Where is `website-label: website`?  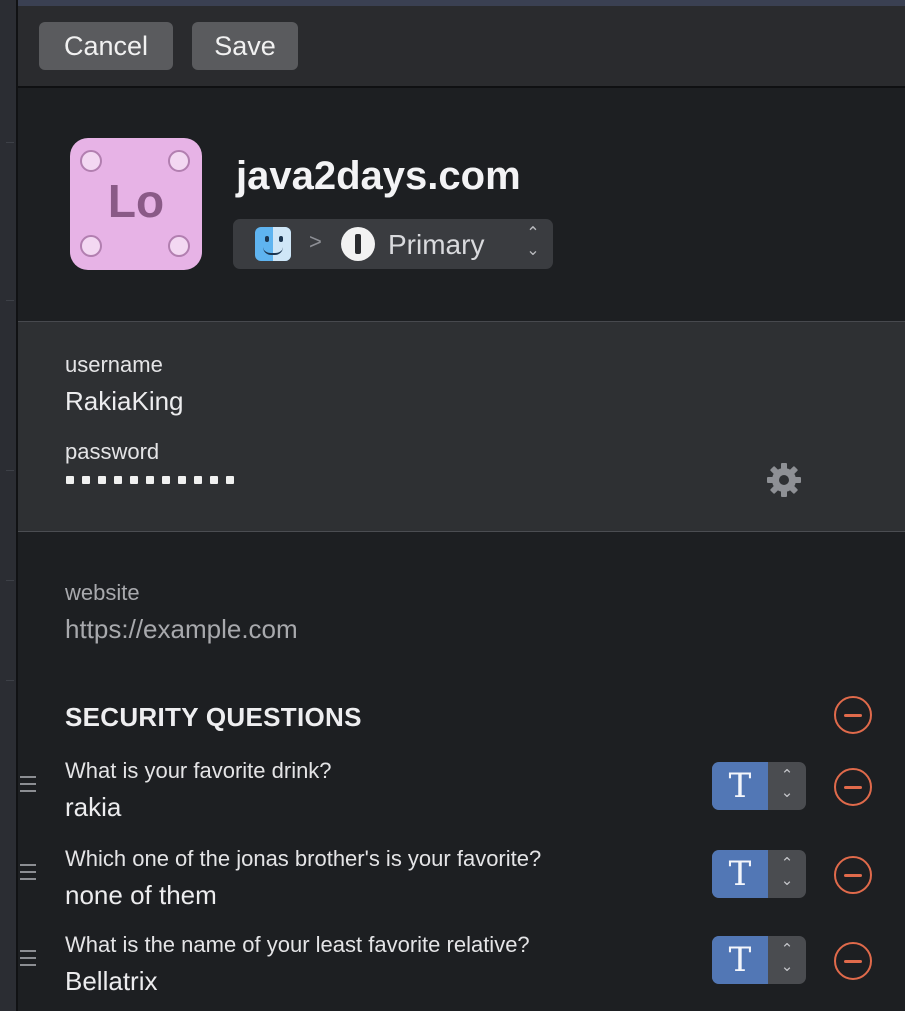 website-label: website is located at coordinates (102, 592).